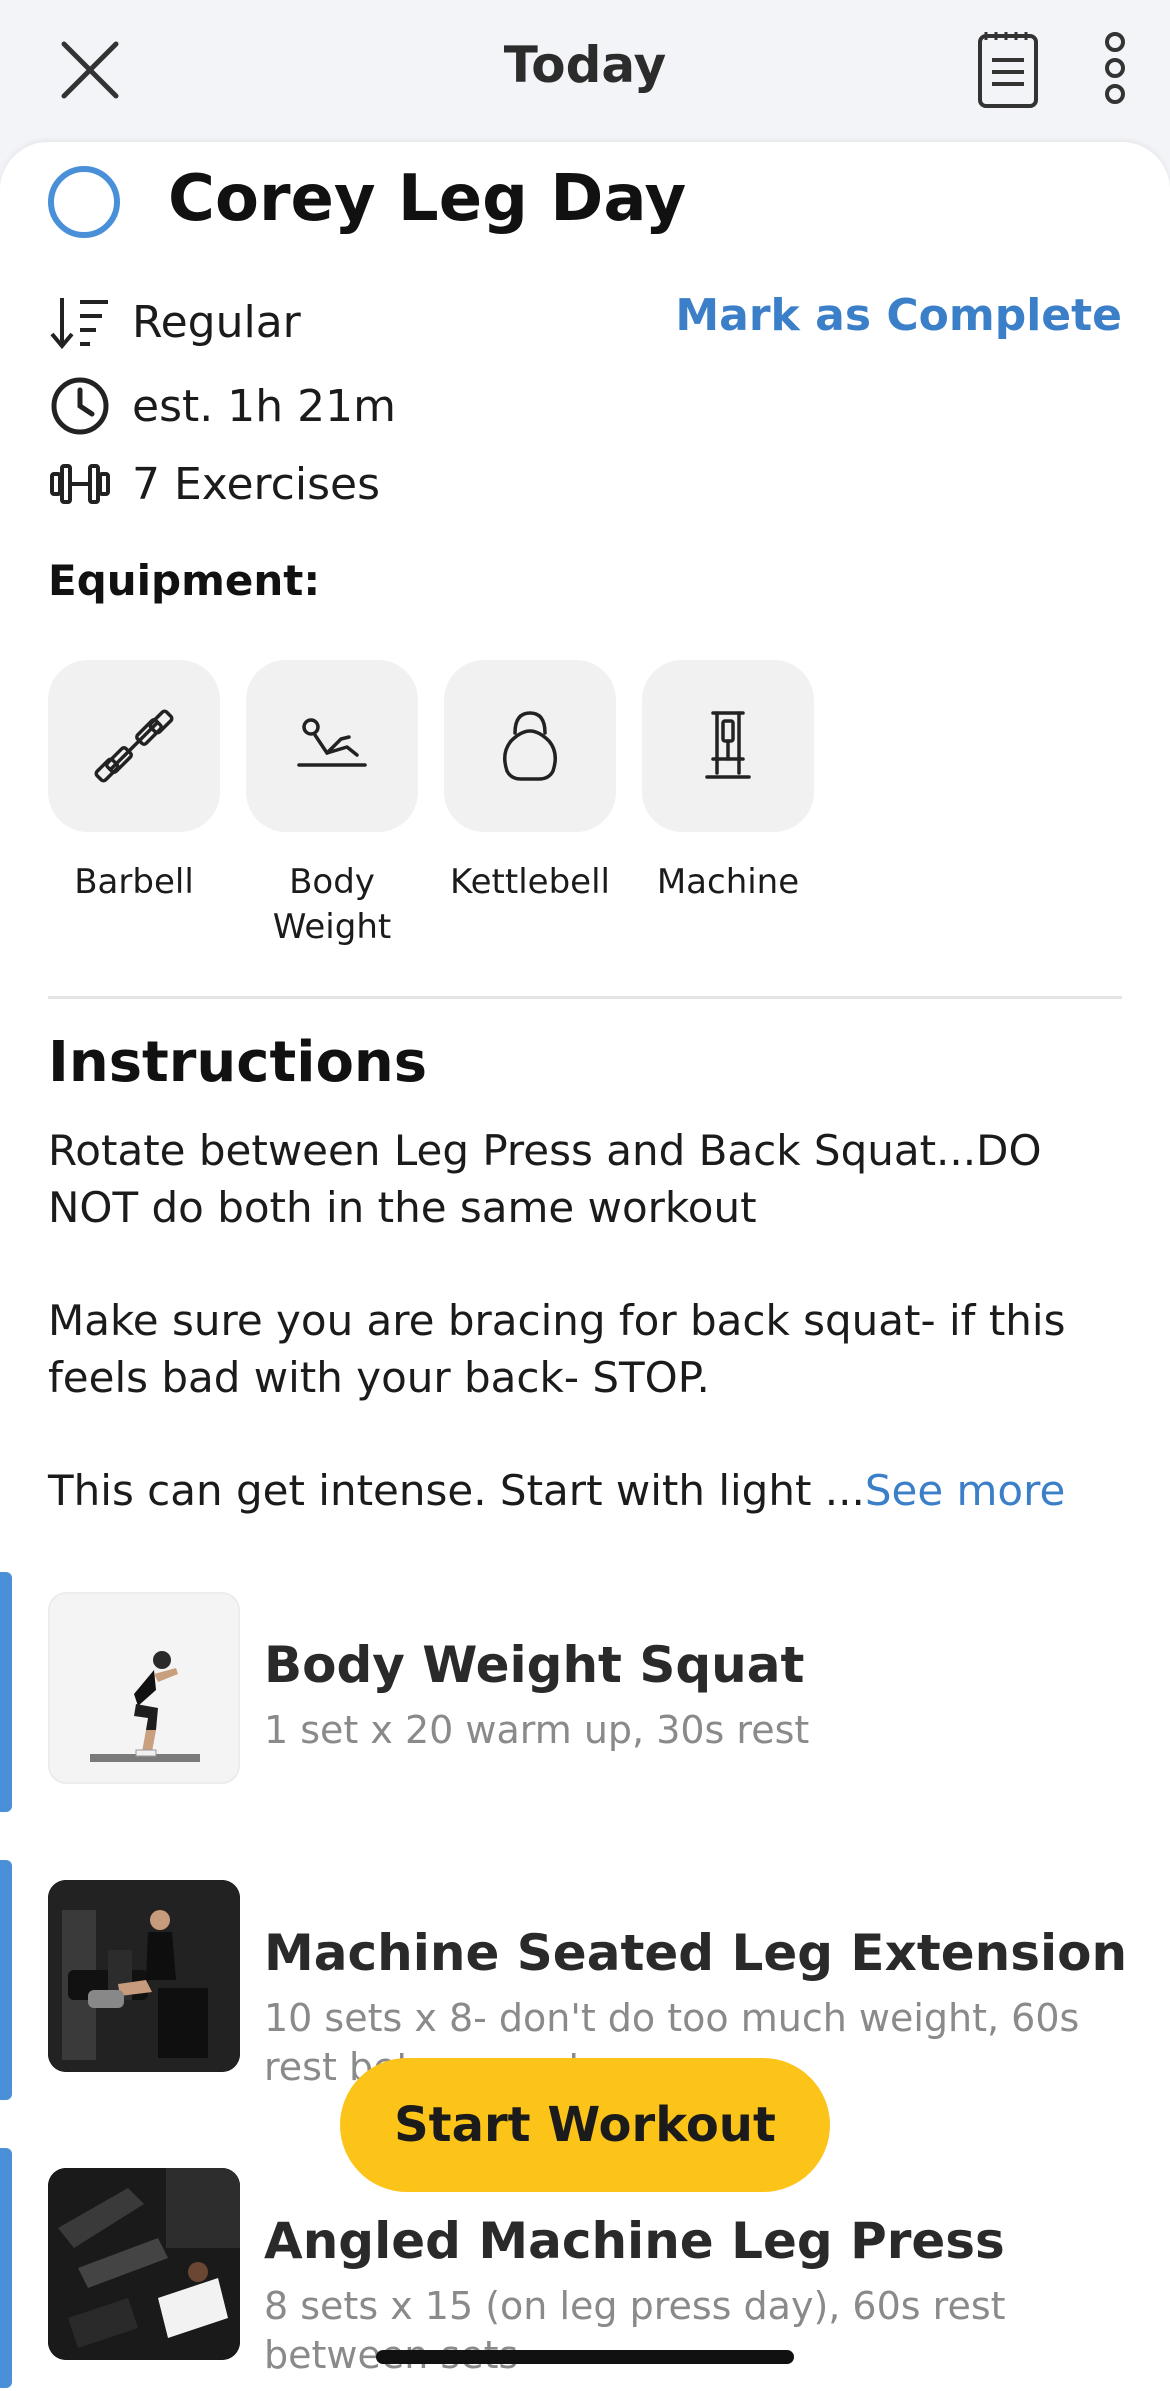 Image resolution: width=1170 pixels, height=2391 pixels. Describe the element at coordinates (332, 904) in the screenshot. I see `equipment-label: Body Weight` at that location.